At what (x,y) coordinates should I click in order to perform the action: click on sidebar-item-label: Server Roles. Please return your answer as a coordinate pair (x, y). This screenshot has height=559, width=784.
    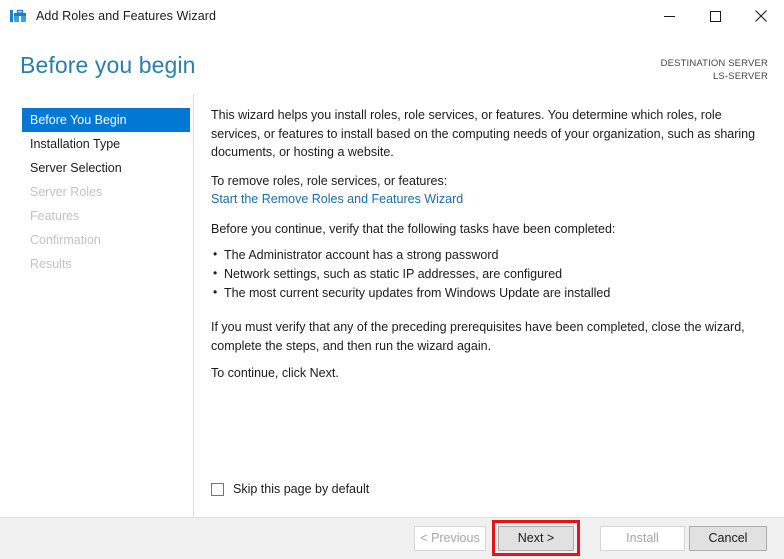
    Looking at the image, I should click on (66, 192).